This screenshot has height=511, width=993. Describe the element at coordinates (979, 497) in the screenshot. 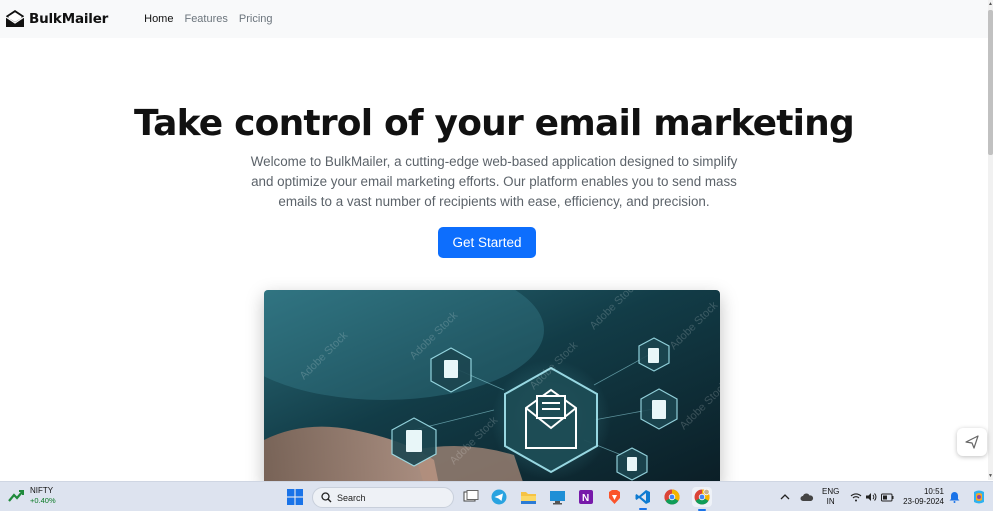

I see `copilot-icon` at that location.